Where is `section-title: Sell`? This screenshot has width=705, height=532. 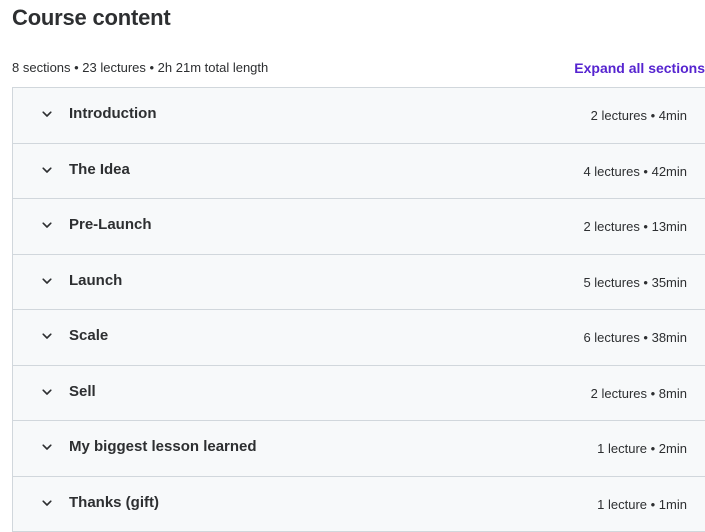 section-title: Sell is located at coordinates (82, 392).